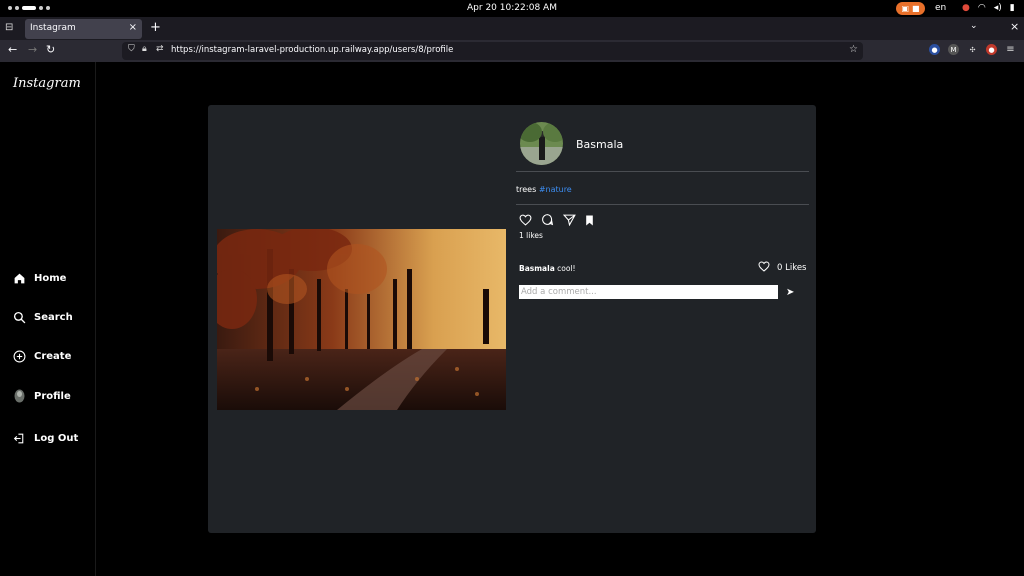  I want to click on system-clock: Apr 20 10:22:08 AM, so click(512, 8).